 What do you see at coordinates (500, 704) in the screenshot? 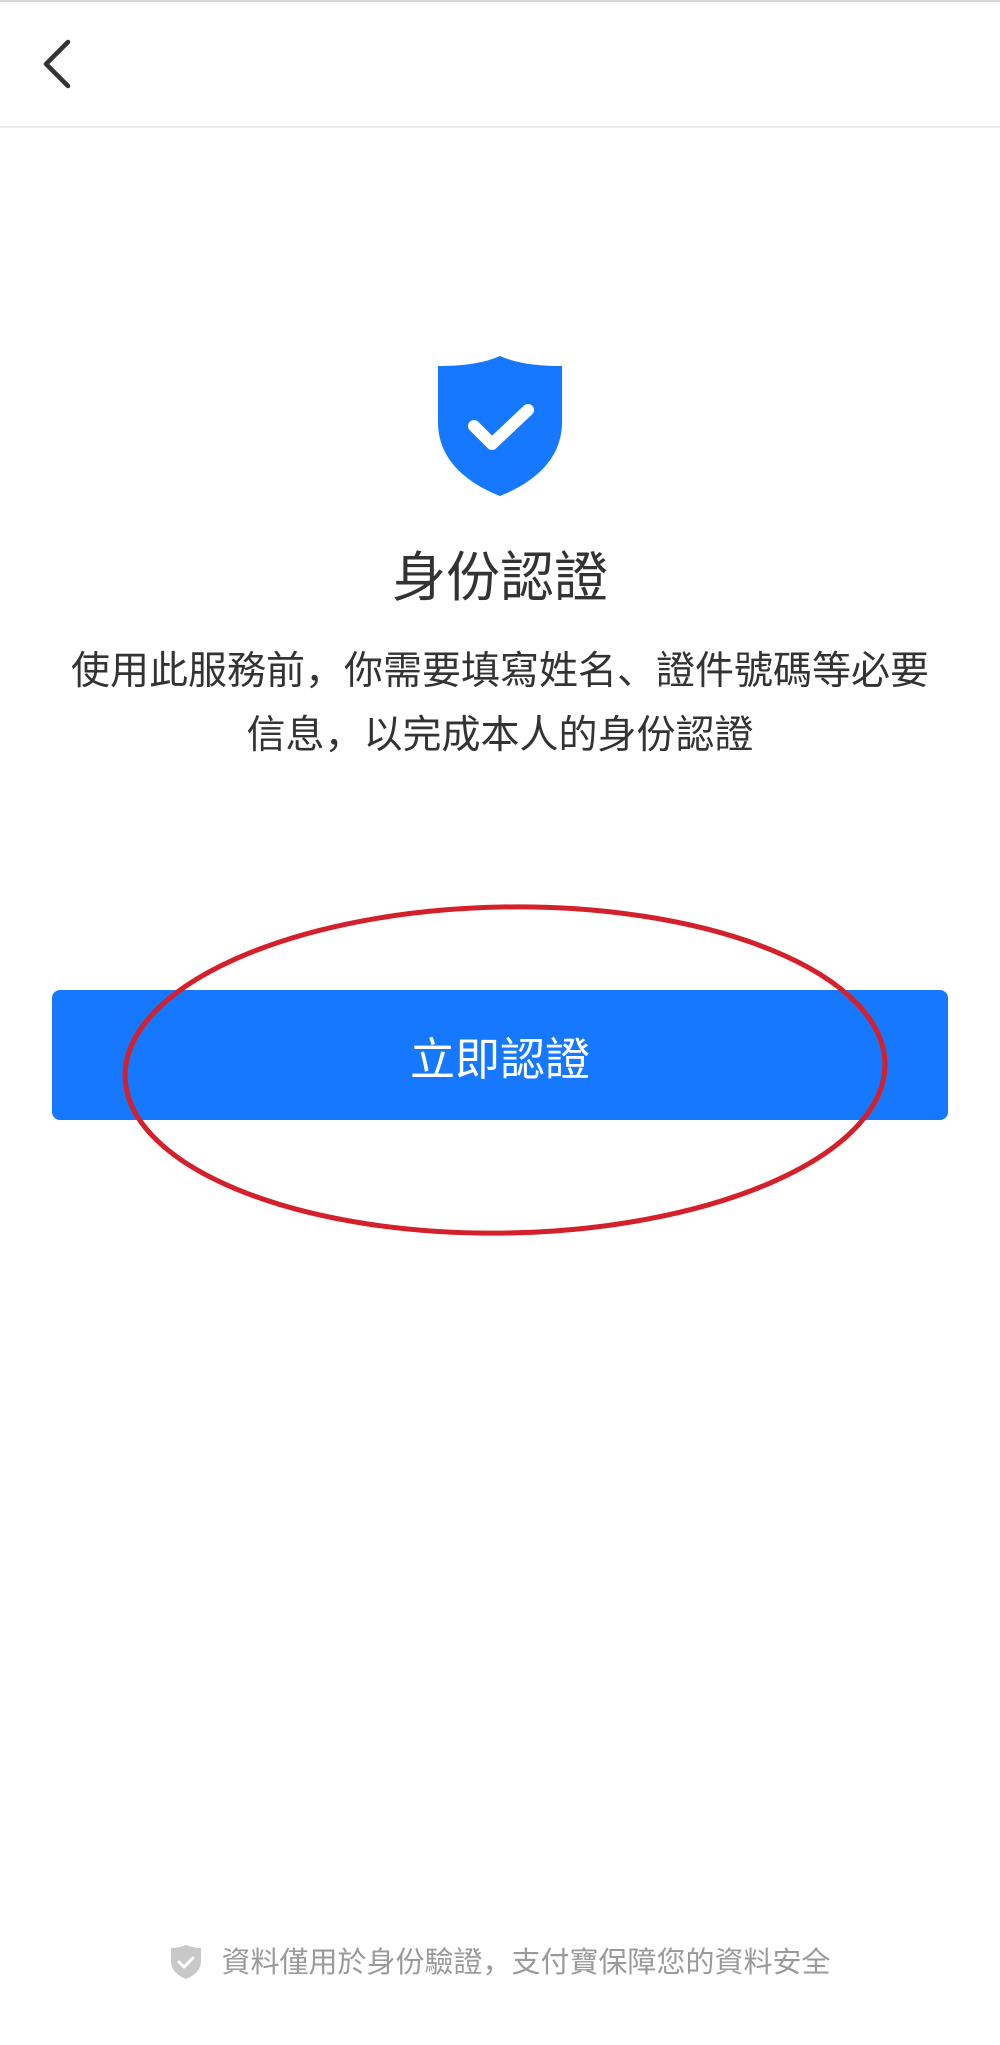
I see `description-text: 使用此服務前，你需要填寫姓名、證件號碼等必要 信息，以完成本人的身份認證` at bounding box center [500, 704].